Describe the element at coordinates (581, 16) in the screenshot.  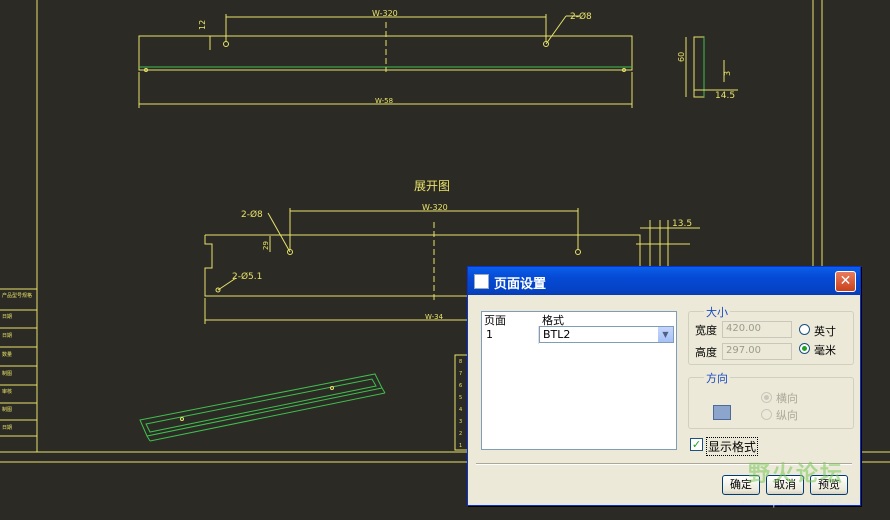
I see `dim-top-hole: 2-Ø8` at that location.